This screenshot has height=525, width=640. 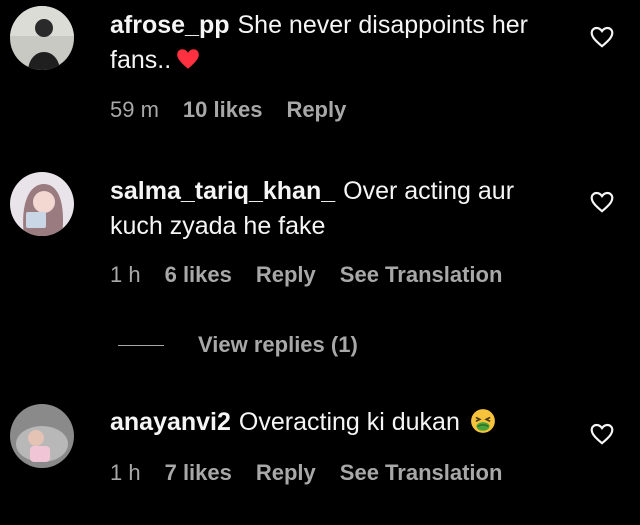 I want to click on comment-body: anayanvi2 Overacting ki dukan, so click(x=340, y=422).